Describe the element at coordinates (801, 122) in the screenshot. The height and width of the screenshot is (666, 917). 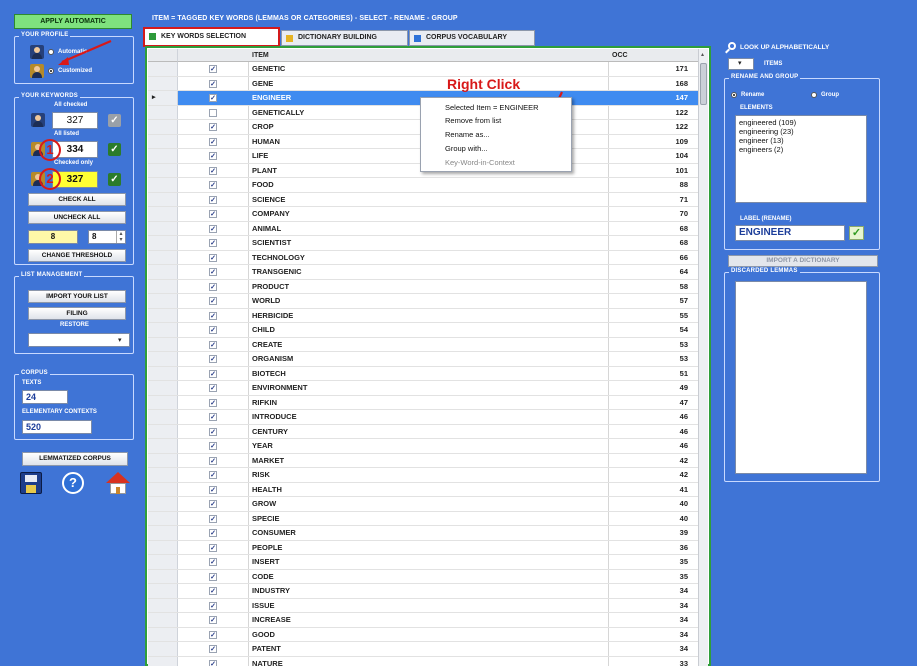
I see `element-item: engineered (109)` at that location.